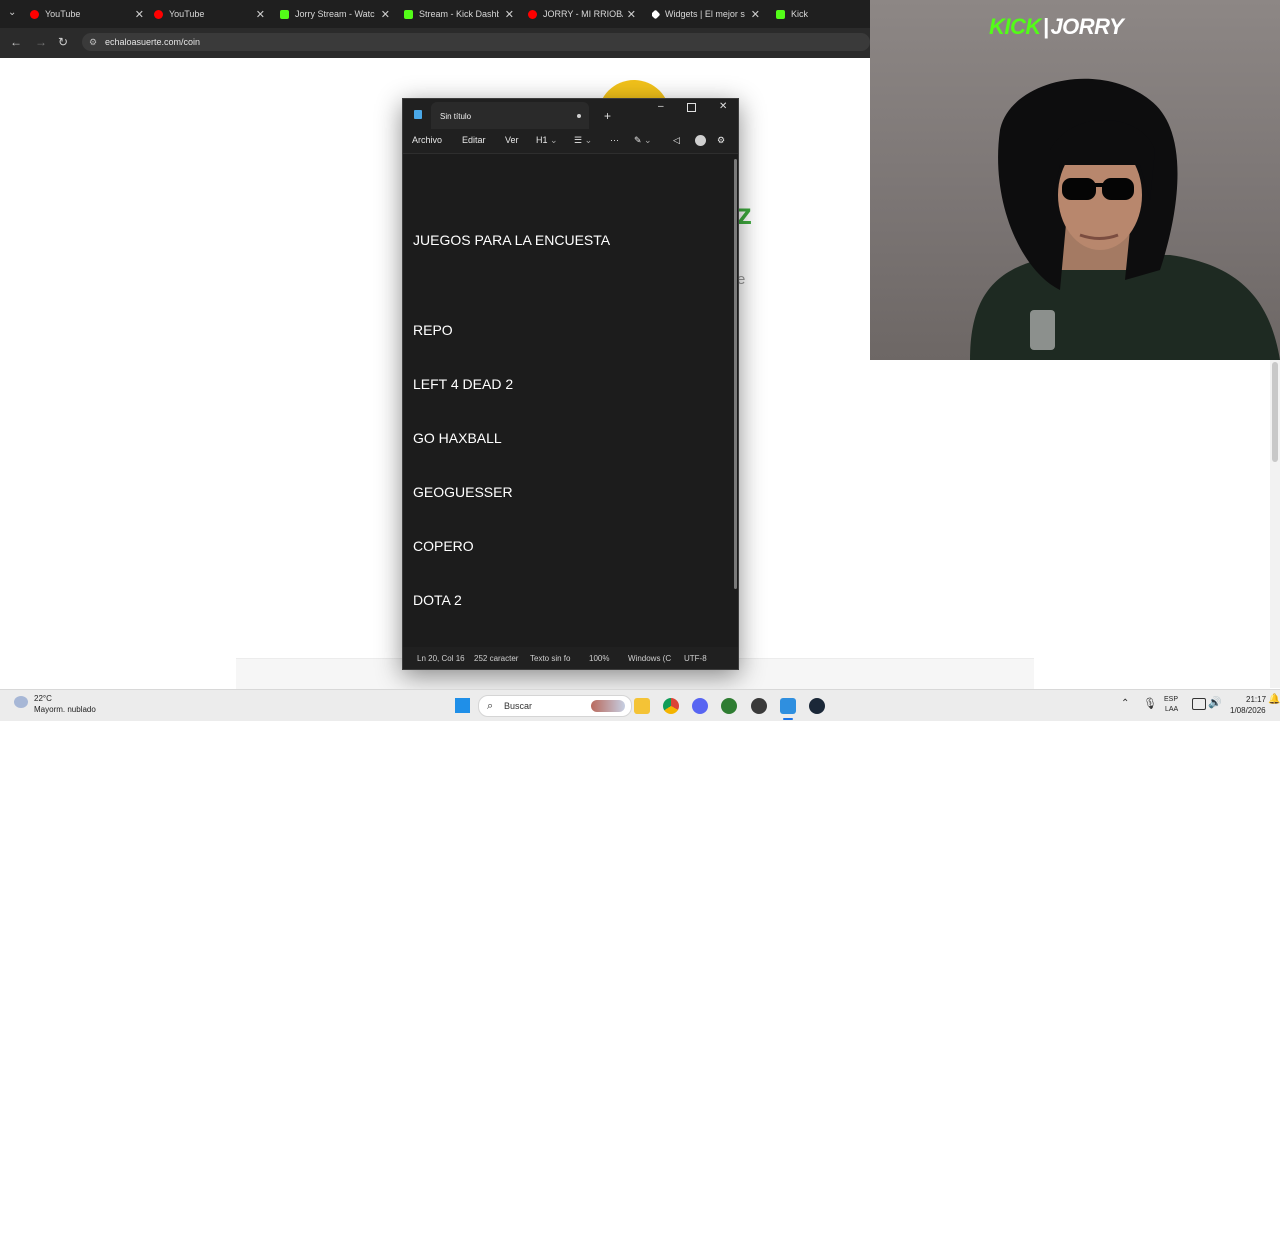 The width and height of the screenshot is (1280, 1239). I want to click on scrollbar-thumb, so click(1275, 412).